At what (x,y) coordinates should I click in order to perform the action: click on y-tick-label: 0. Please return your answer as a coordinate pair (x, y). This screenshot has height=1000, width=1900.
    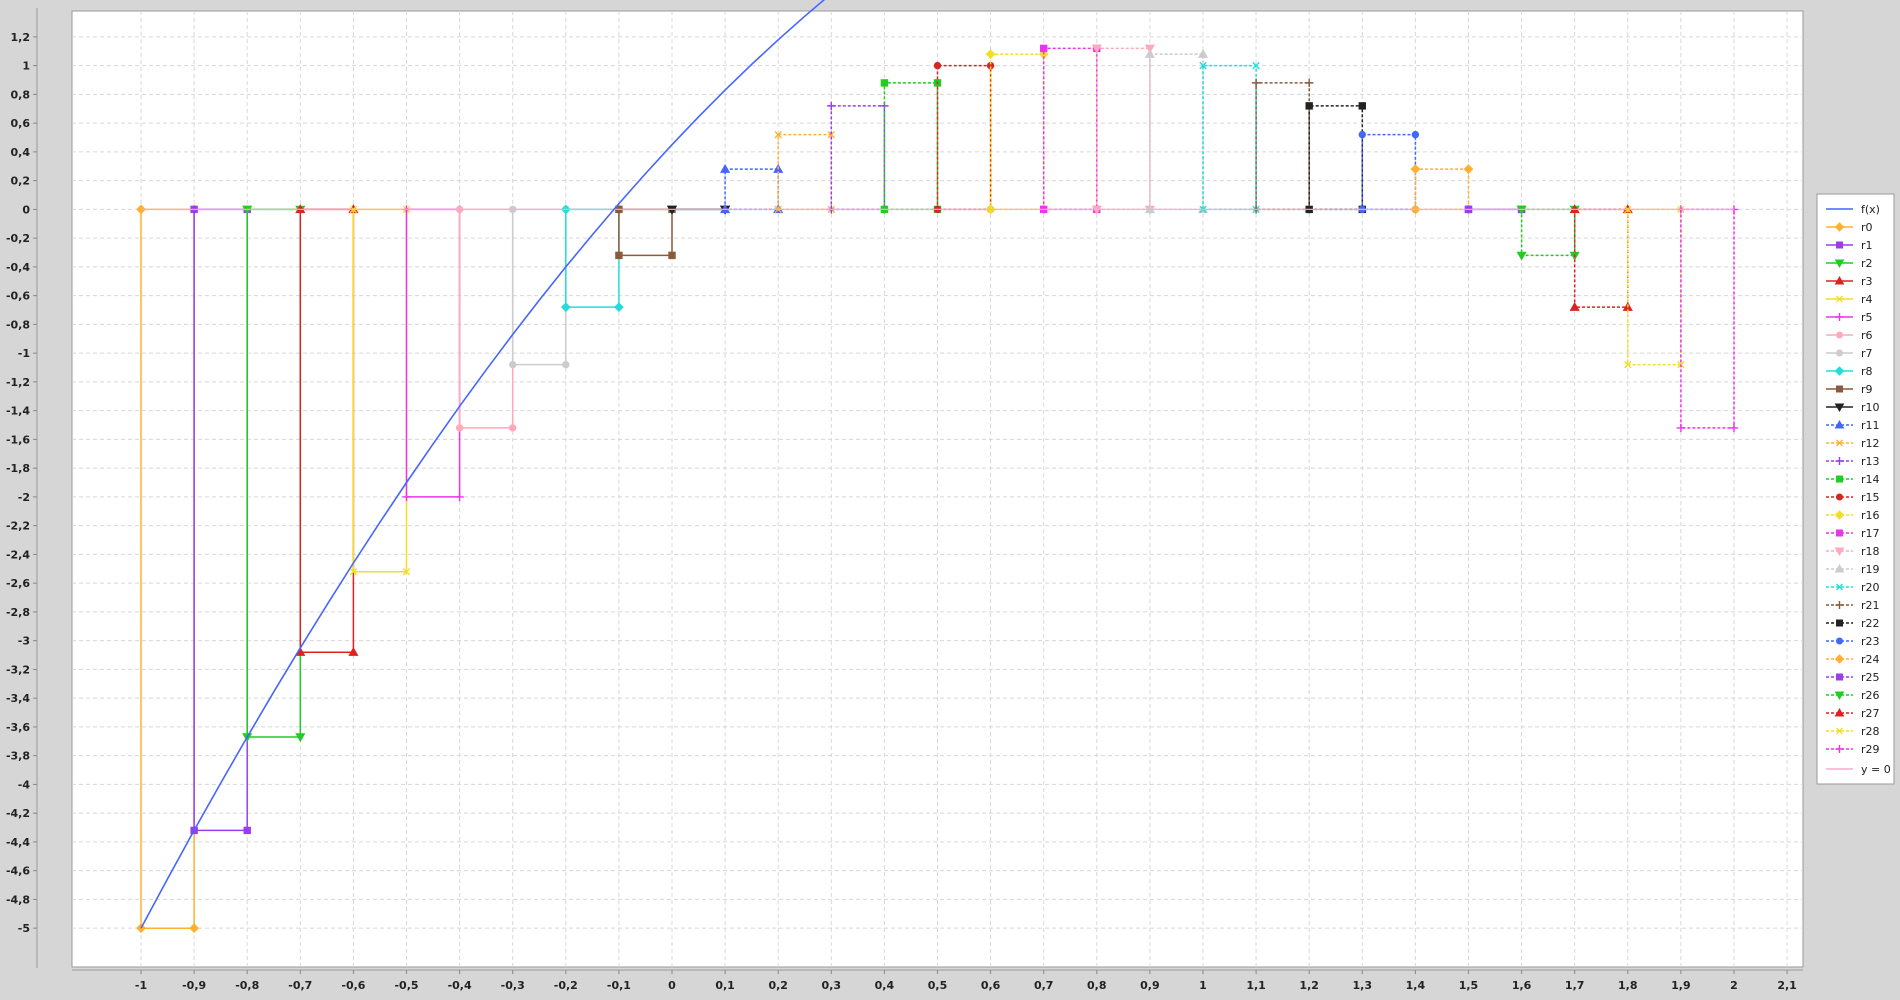
    Looking at the image, I should click on (26, 209).